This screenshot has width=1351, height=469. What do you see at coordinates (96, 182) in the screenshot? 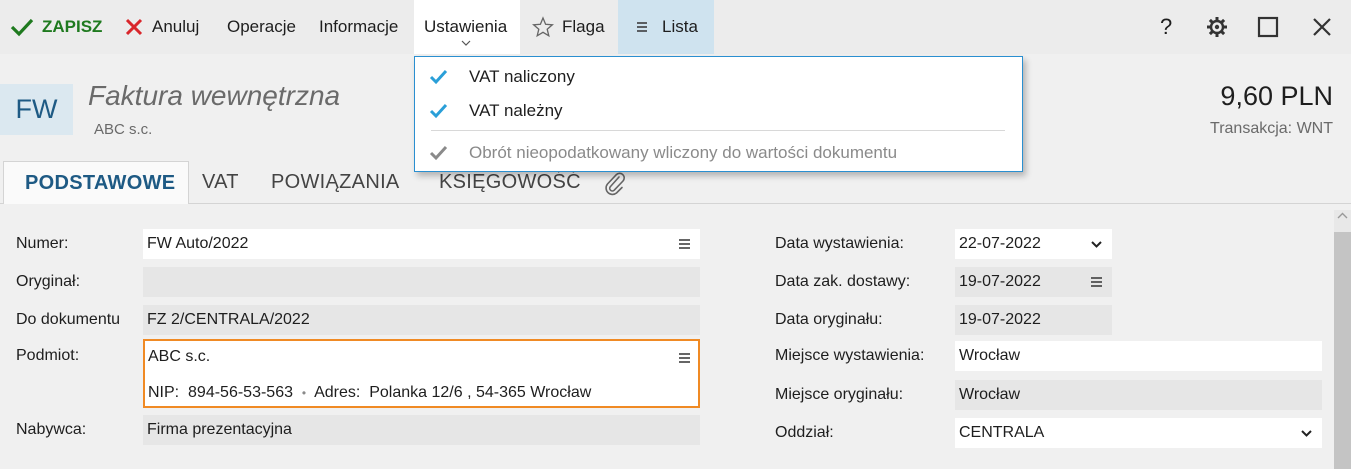
I see `tab-podstawowe: PODSTAWOWE` at bounding box center [96, 182].